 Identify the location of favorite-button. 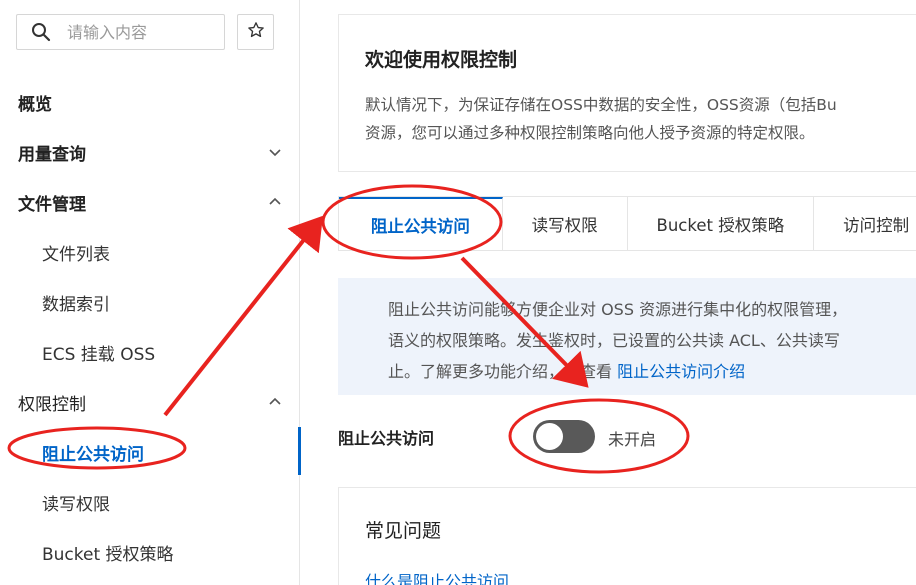
(255, 32).